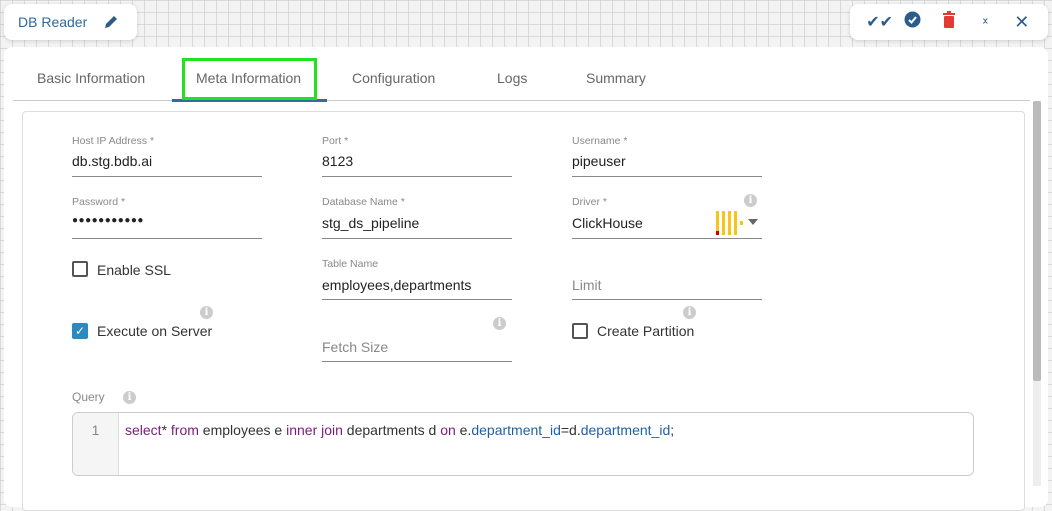 This screenshot has height=511, width=1052. Describe the element at coordinates (646, 331) in the screenshot. I see `create-partition-label: Create Partition` at that location.